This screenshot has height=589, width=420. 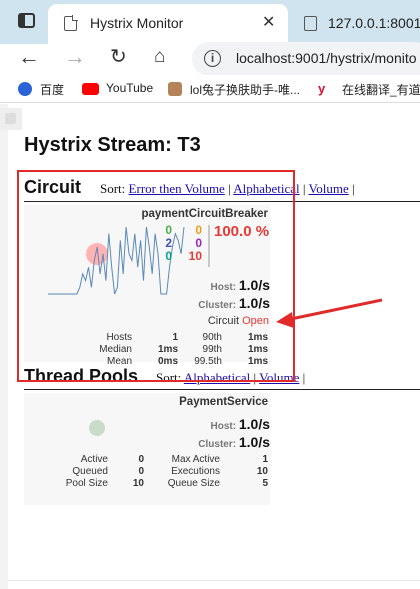 I want to click on stat-active-value: 0, so click(x=141, y=459).